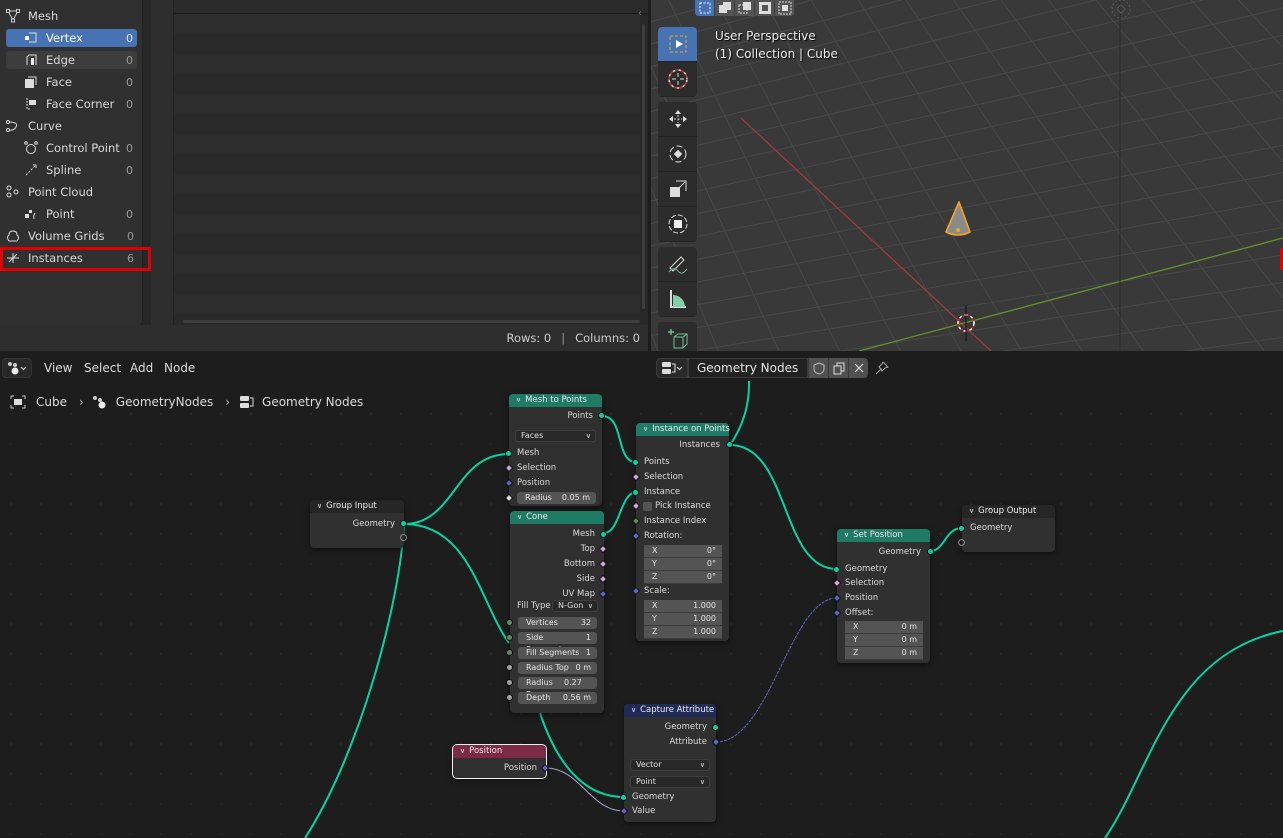 The image size is (1283, 838). I want to click on collapse-sidebar-icon: ‹, so click(640, 13).